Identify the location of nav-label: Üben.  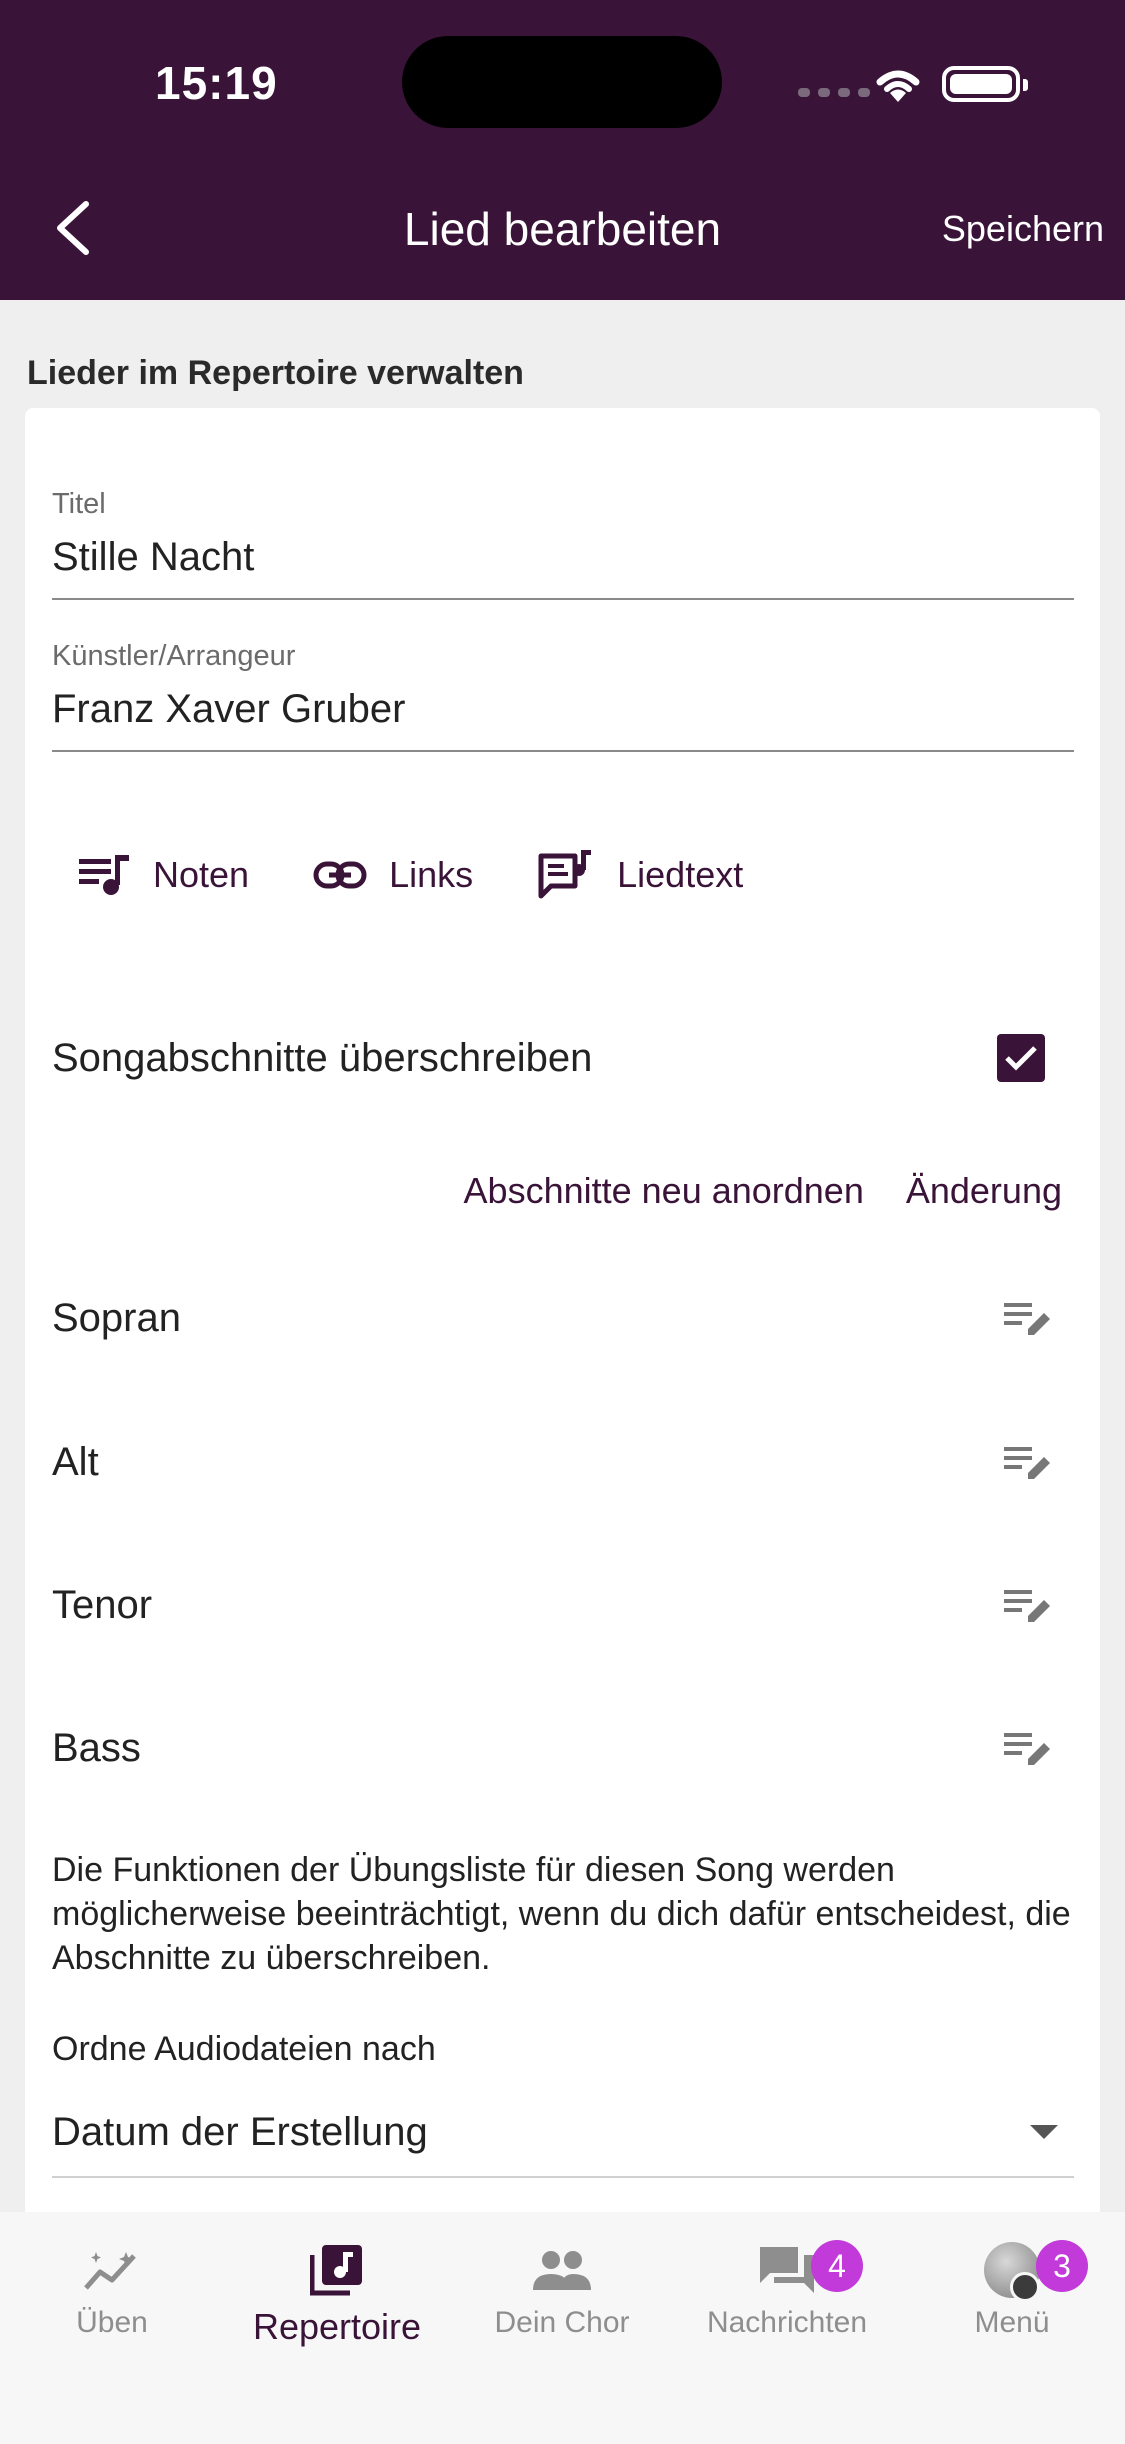
(112, 2322).